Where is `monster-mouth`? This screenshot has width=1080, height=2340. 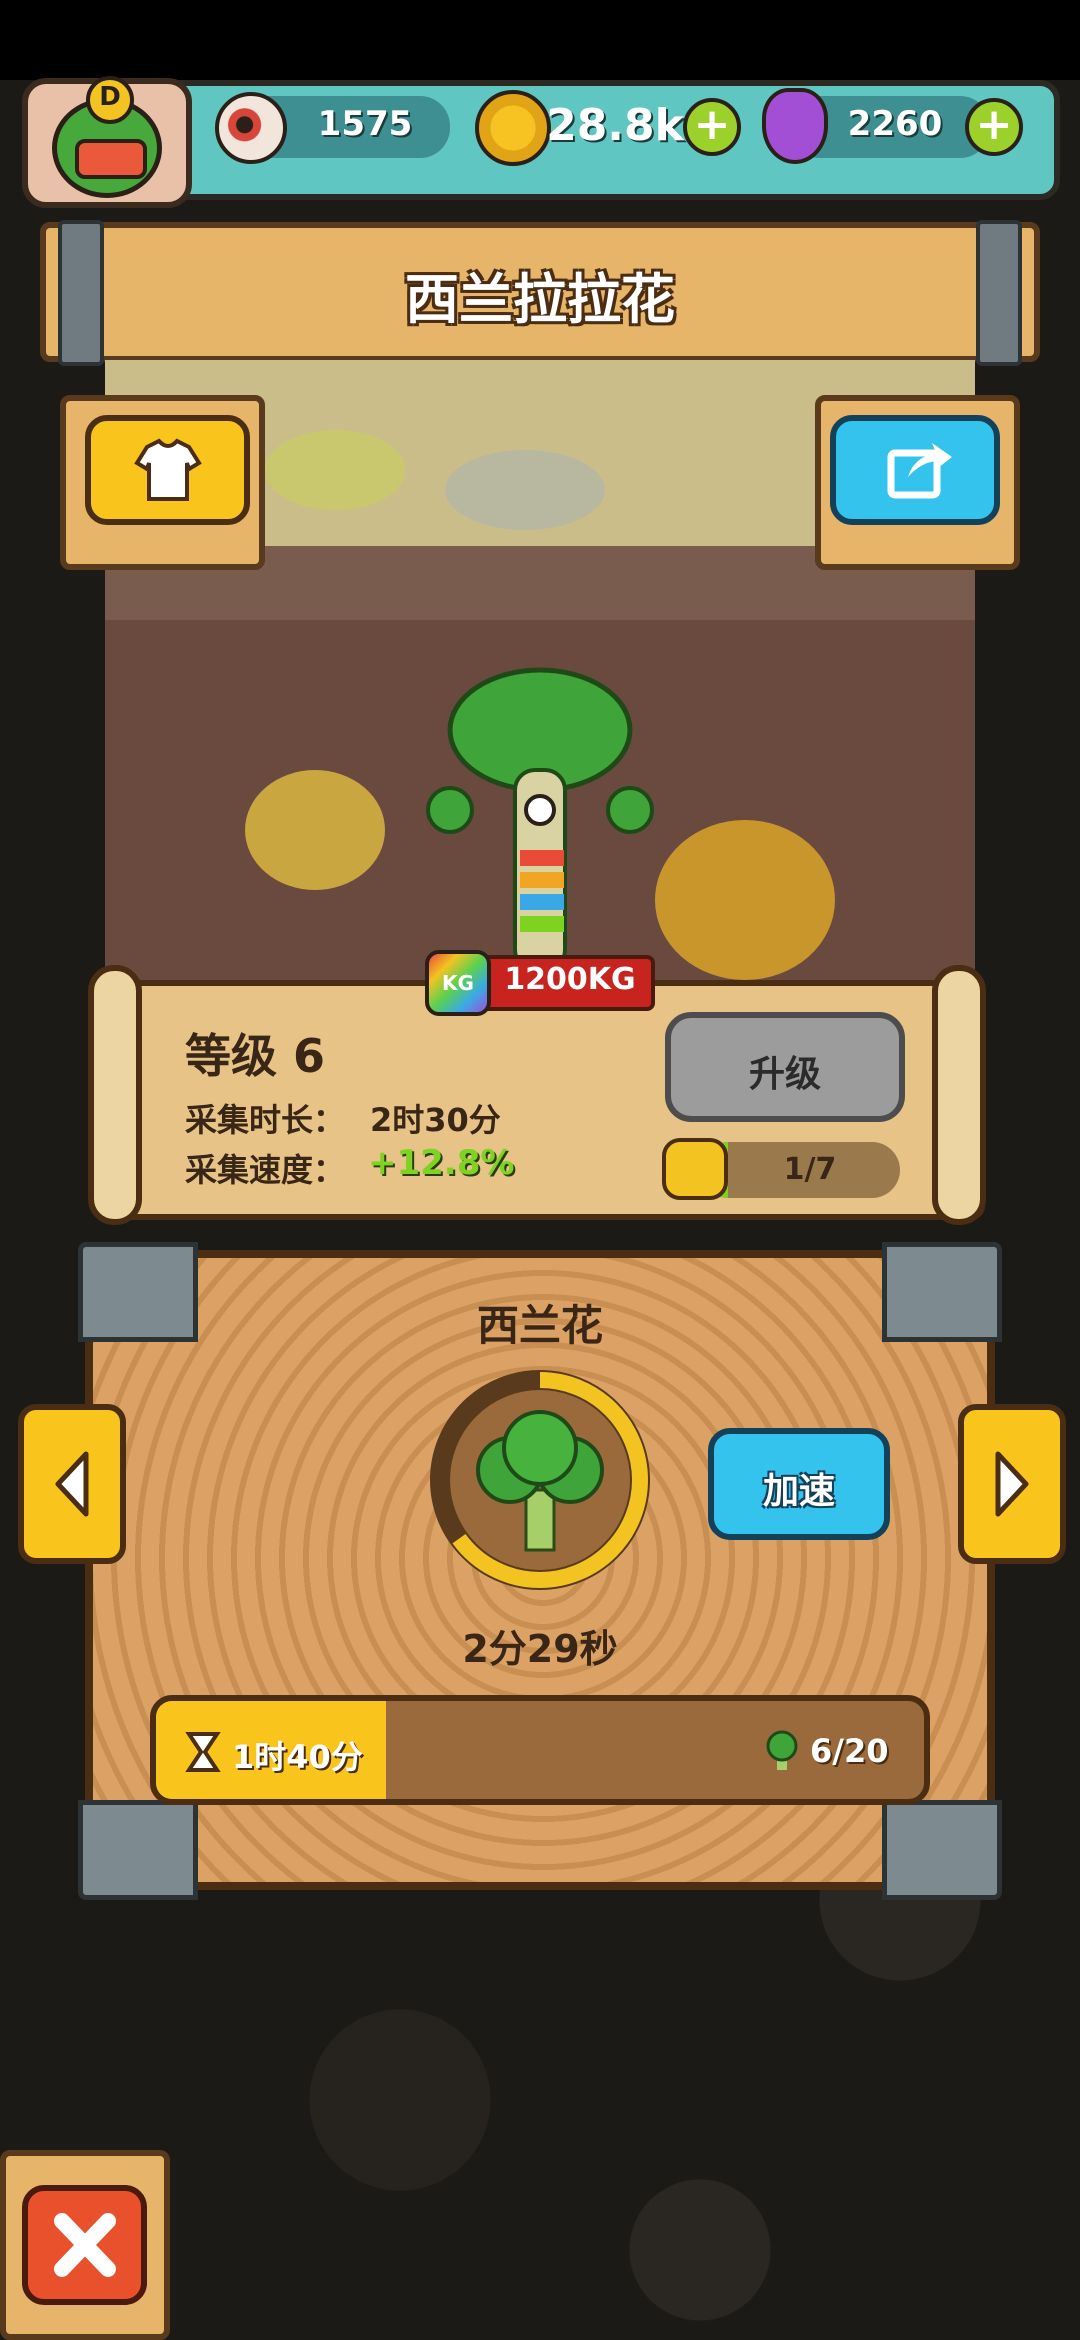 monster-mouth is located at coordinates (111, 159).